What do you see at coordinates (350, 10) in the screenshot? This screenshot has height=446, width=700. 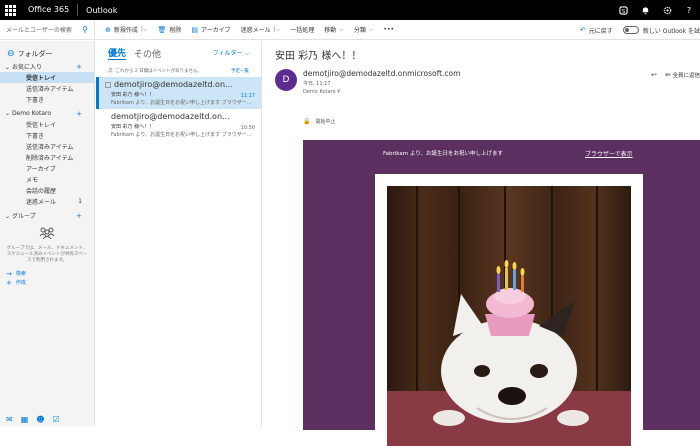 I see `app-header: Office 365 Outlook S ?` at bounding box center [350, 10].